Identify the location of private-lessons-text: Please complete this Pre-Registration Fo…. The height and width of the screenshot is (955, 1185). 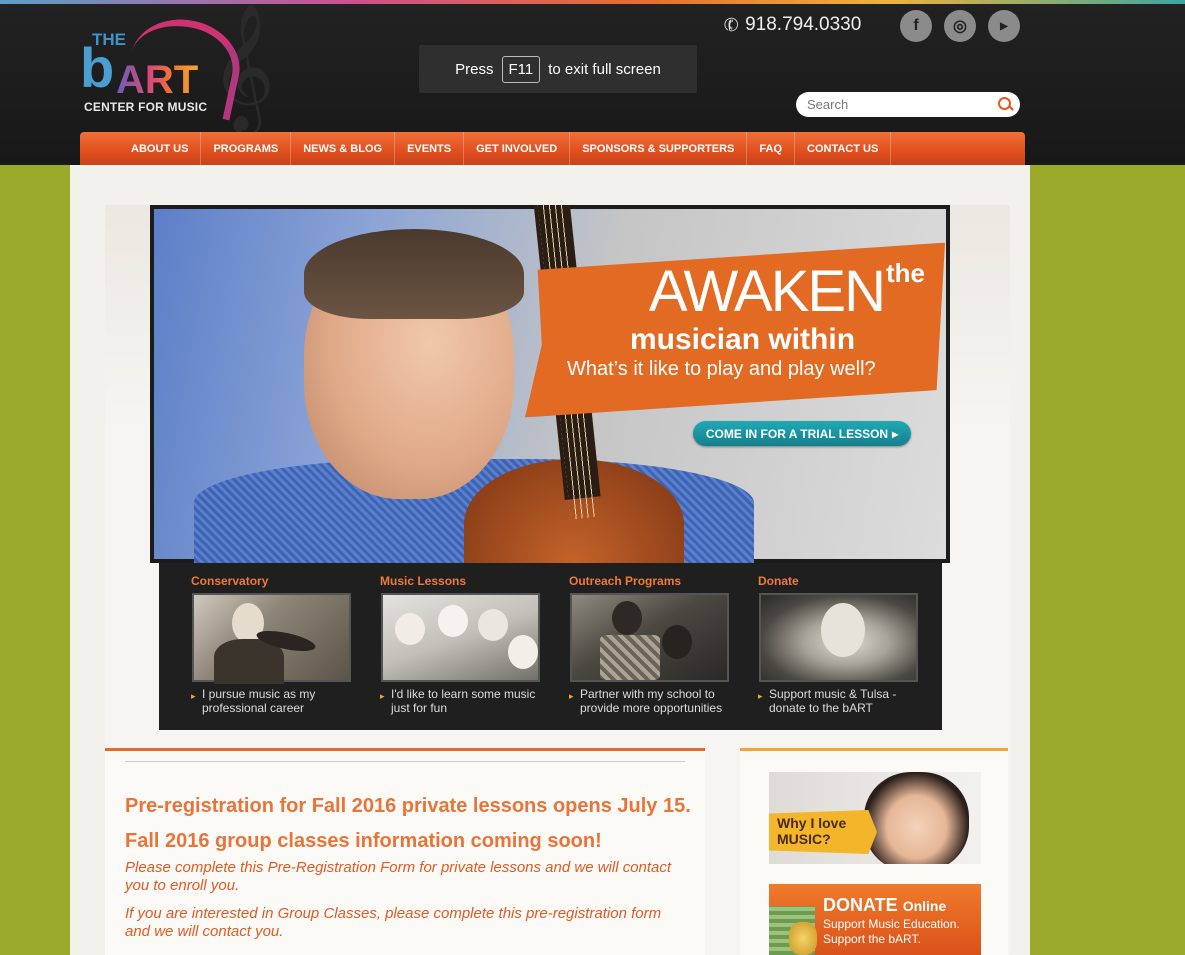
(405, 877).